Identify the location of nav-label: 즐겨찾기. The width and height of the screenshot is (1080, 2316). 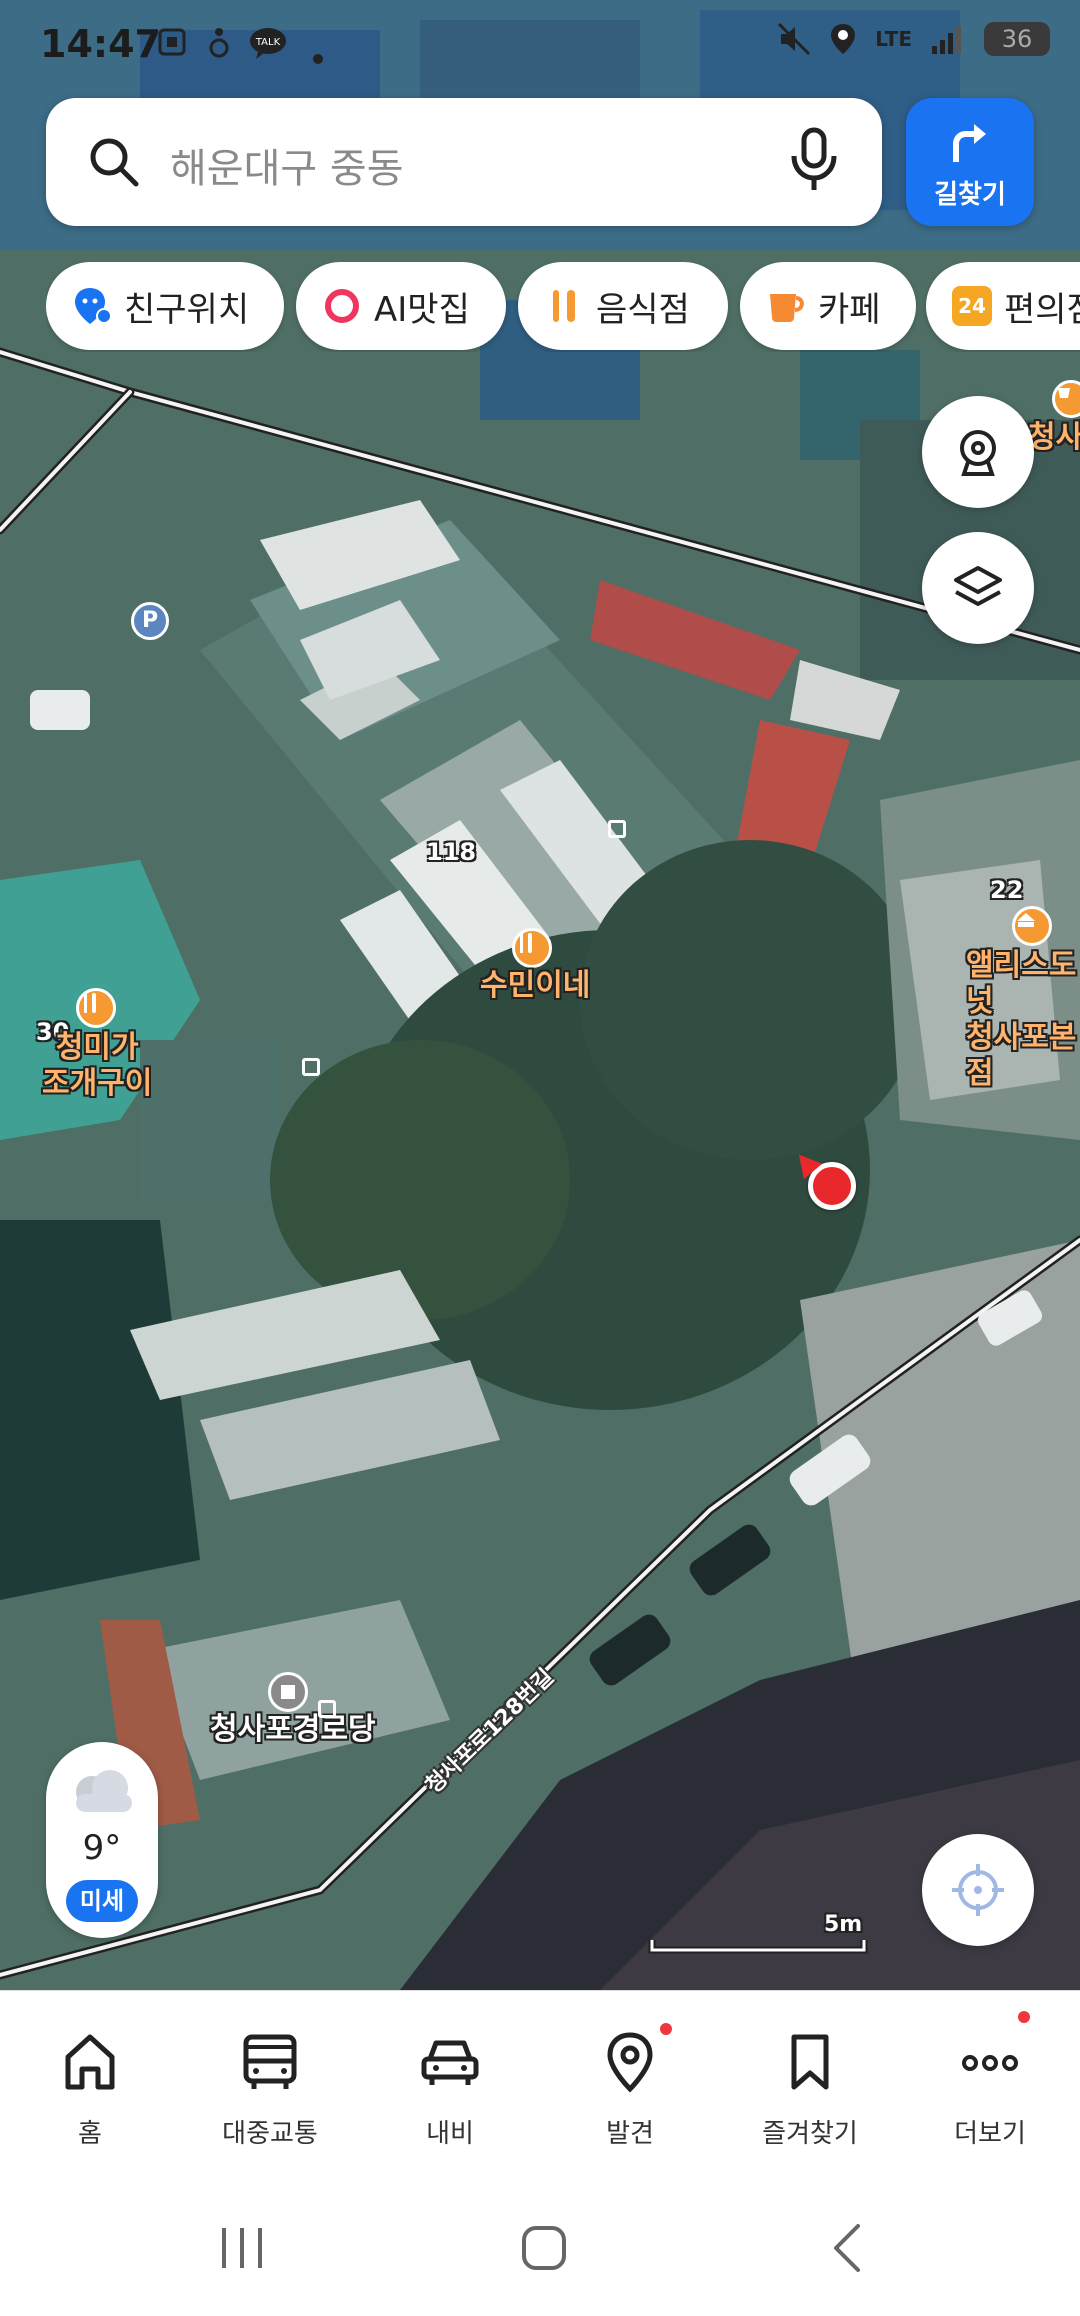
(810, 2134).